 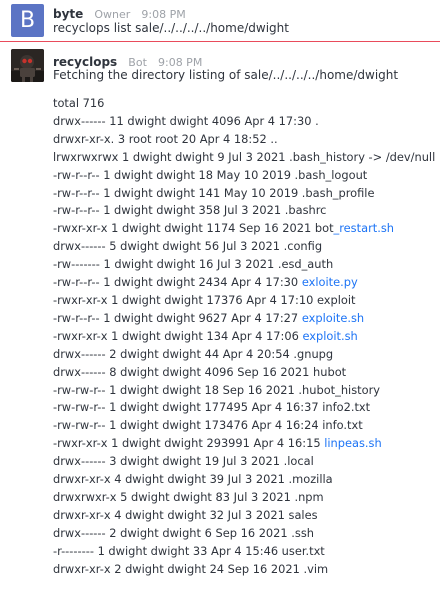 What do you see at coordinates (244, 104) in the screenshot?
I see `listing-row: total 716` at bounding box center [244, 104].